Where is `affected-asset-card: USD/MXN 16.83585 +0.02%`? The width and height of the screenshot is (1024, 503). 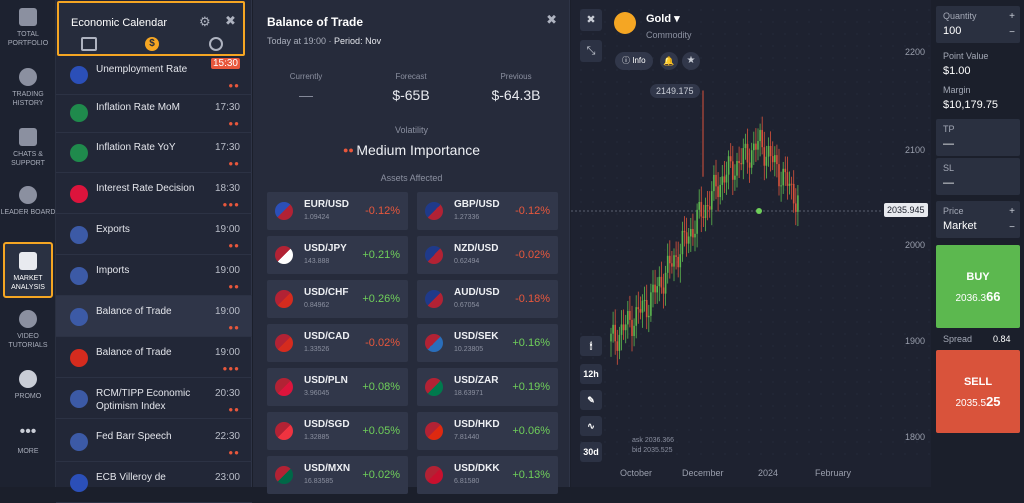
affected-asset-card: USD/MXN 16.83585 +0.02% is located at coordinates (337, 475).